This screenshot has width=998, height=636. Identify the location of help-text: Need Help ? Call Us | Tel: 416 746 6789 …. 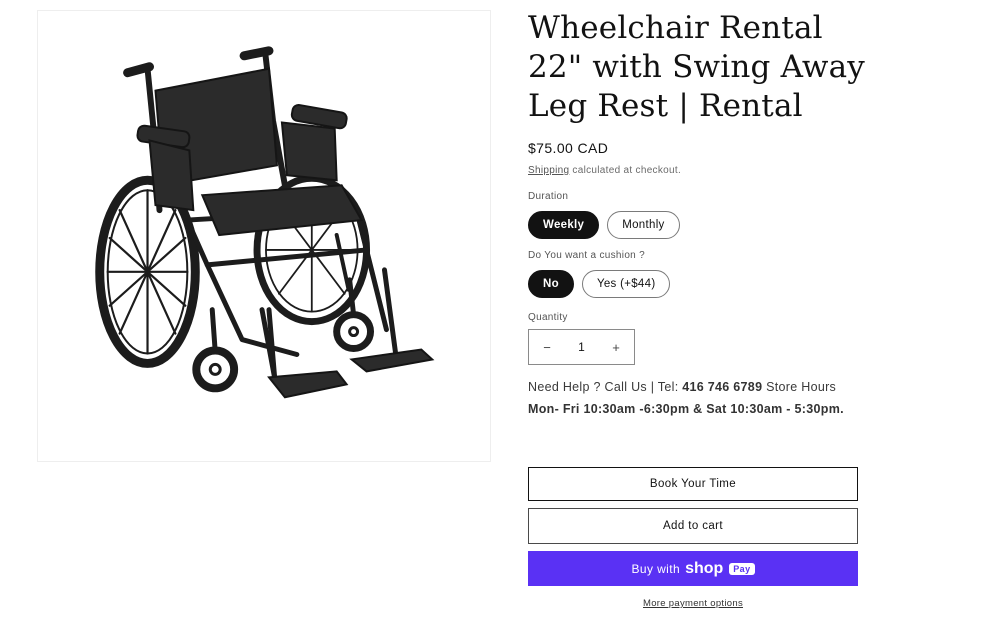
(688, 398).